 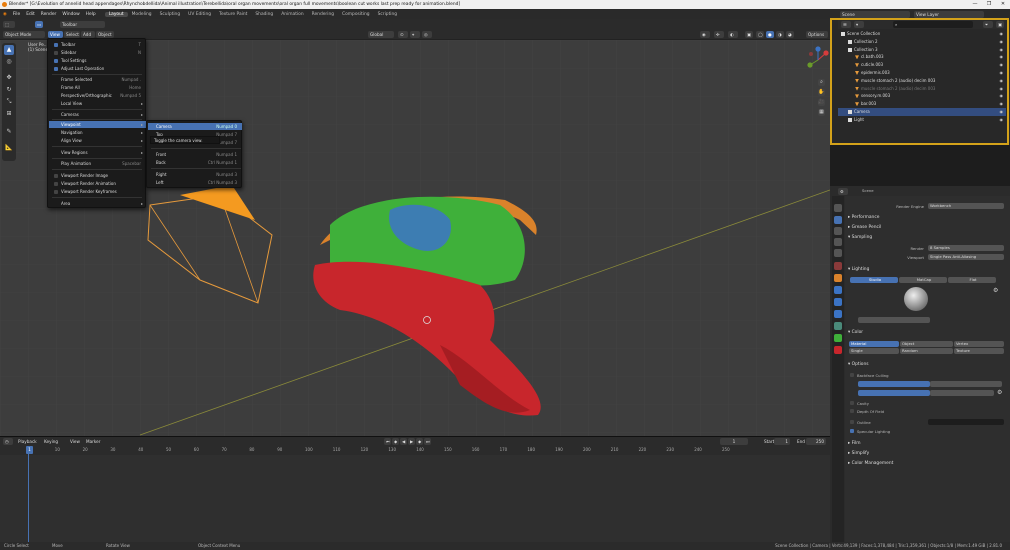 I want to click on close-button: ✕, so click(x=1003, y=4).